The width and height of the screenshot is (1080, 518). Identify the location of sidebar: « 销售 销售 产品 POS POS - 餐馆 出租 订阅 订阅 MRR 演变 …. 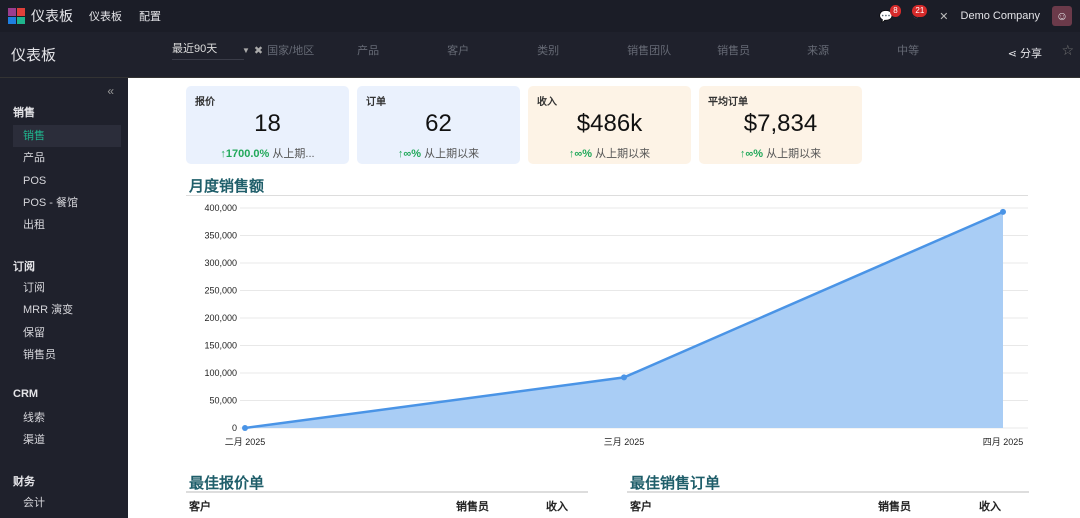
(64, 298).